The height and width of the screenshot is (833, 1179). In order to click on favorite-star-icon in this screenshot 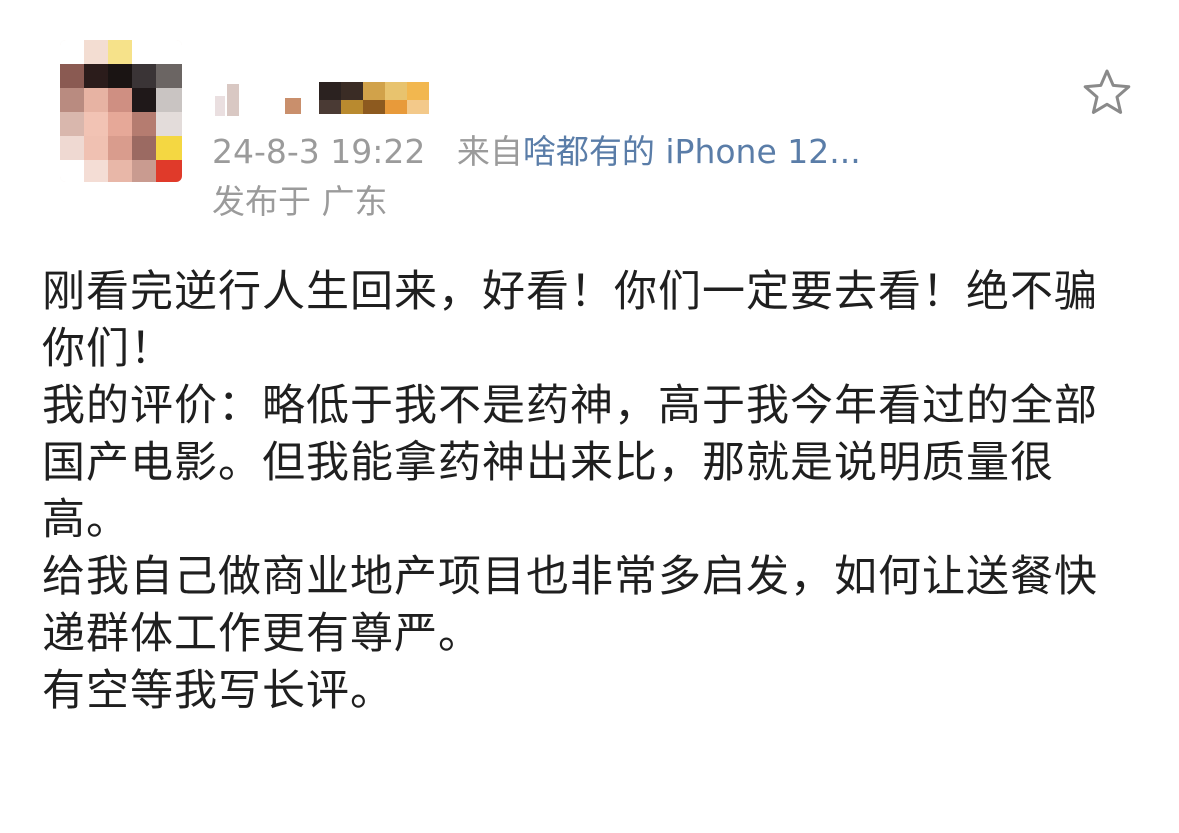, I will do `click(1107, 93)`.